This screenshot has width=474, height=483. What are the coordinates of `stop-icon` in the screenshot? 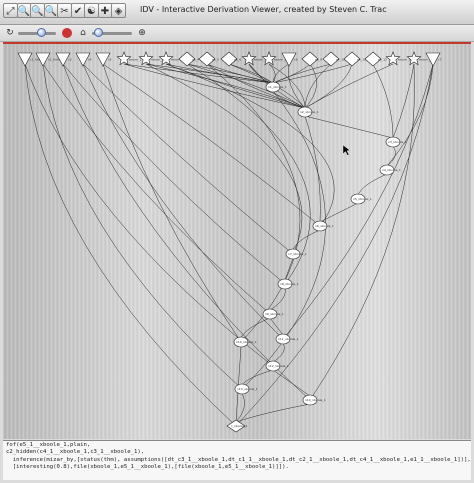 It's located at (67, 33).